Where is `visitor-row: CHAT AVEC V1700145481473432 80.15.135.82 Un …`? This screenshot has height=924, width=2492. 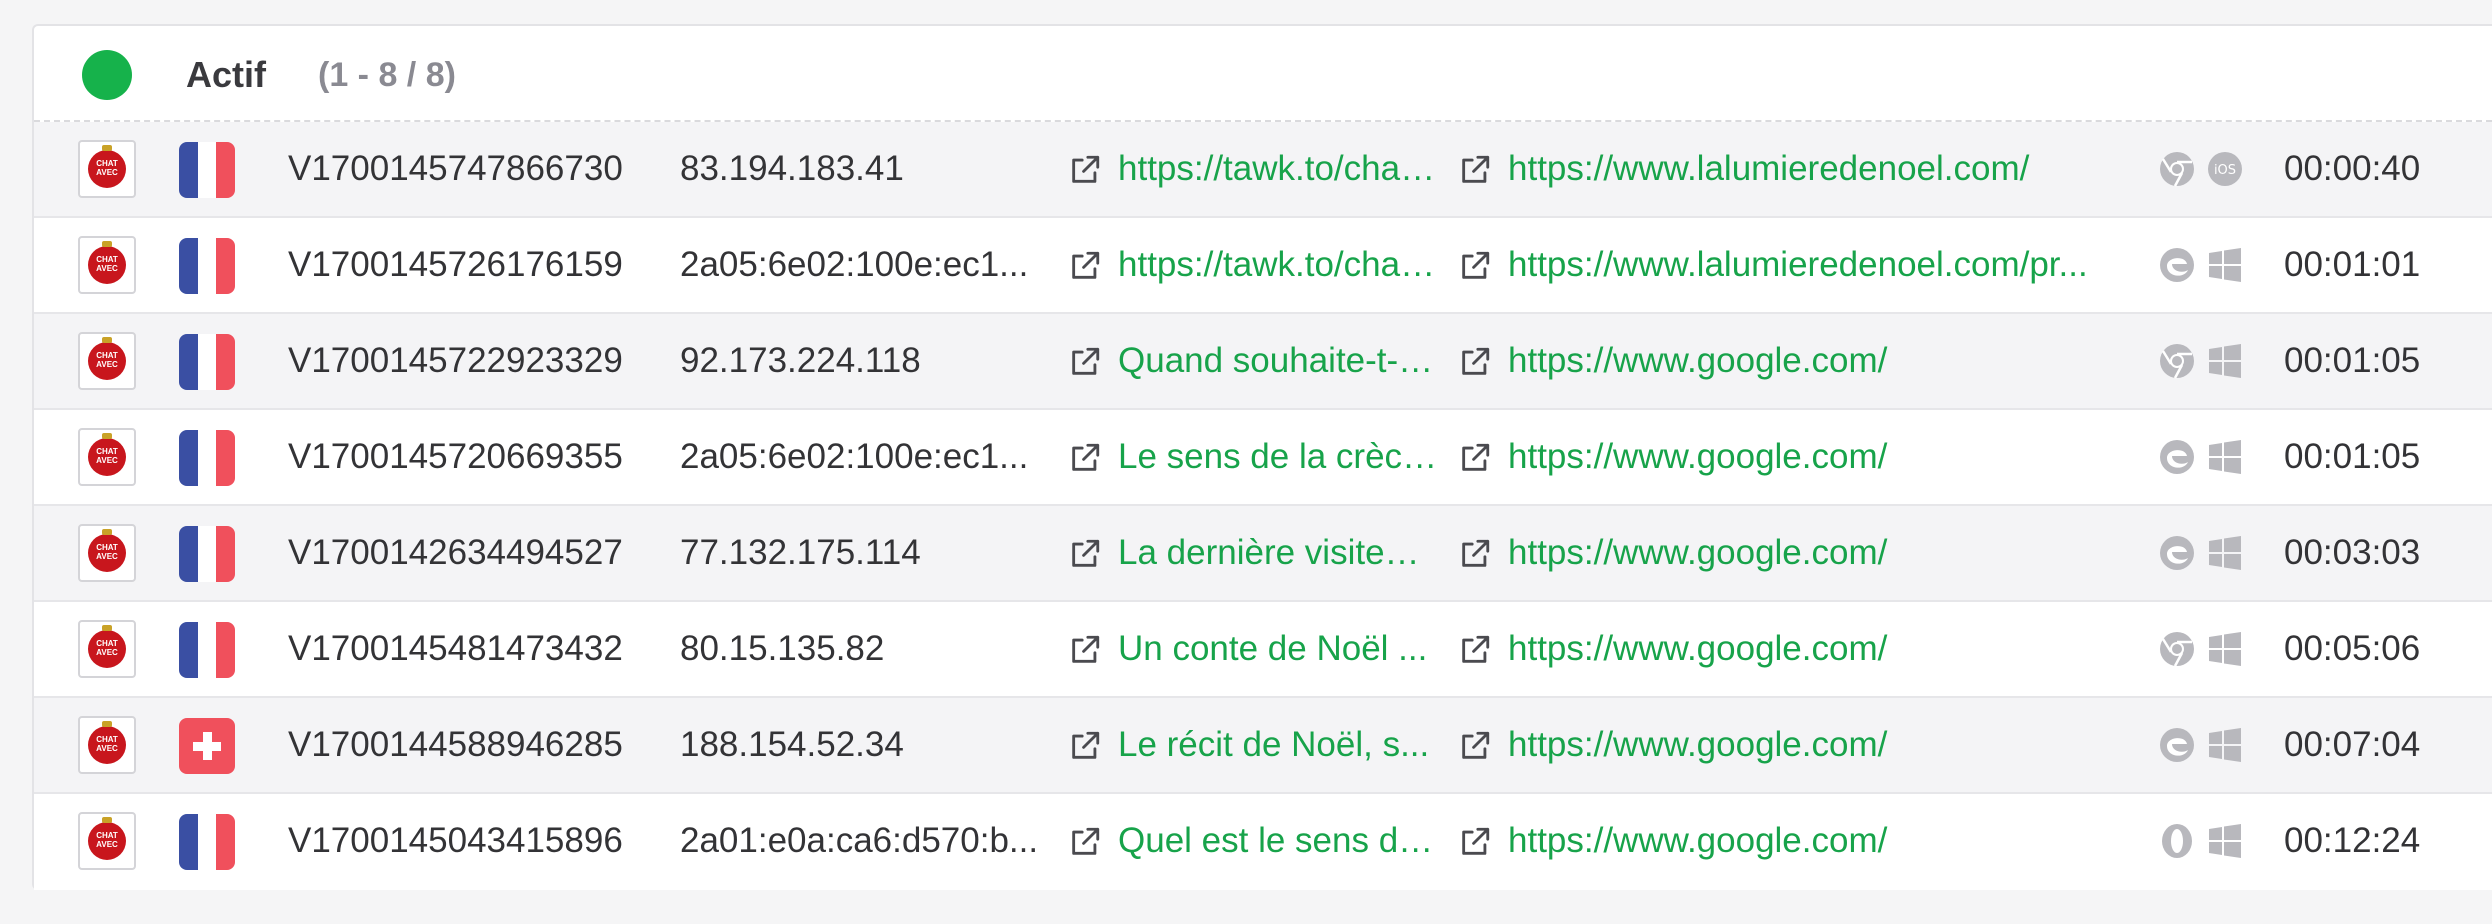 visitor-row: CHAT AVEC V1700145481473432 80.15.135.82 Un … is located at coordinates (1263, 650).